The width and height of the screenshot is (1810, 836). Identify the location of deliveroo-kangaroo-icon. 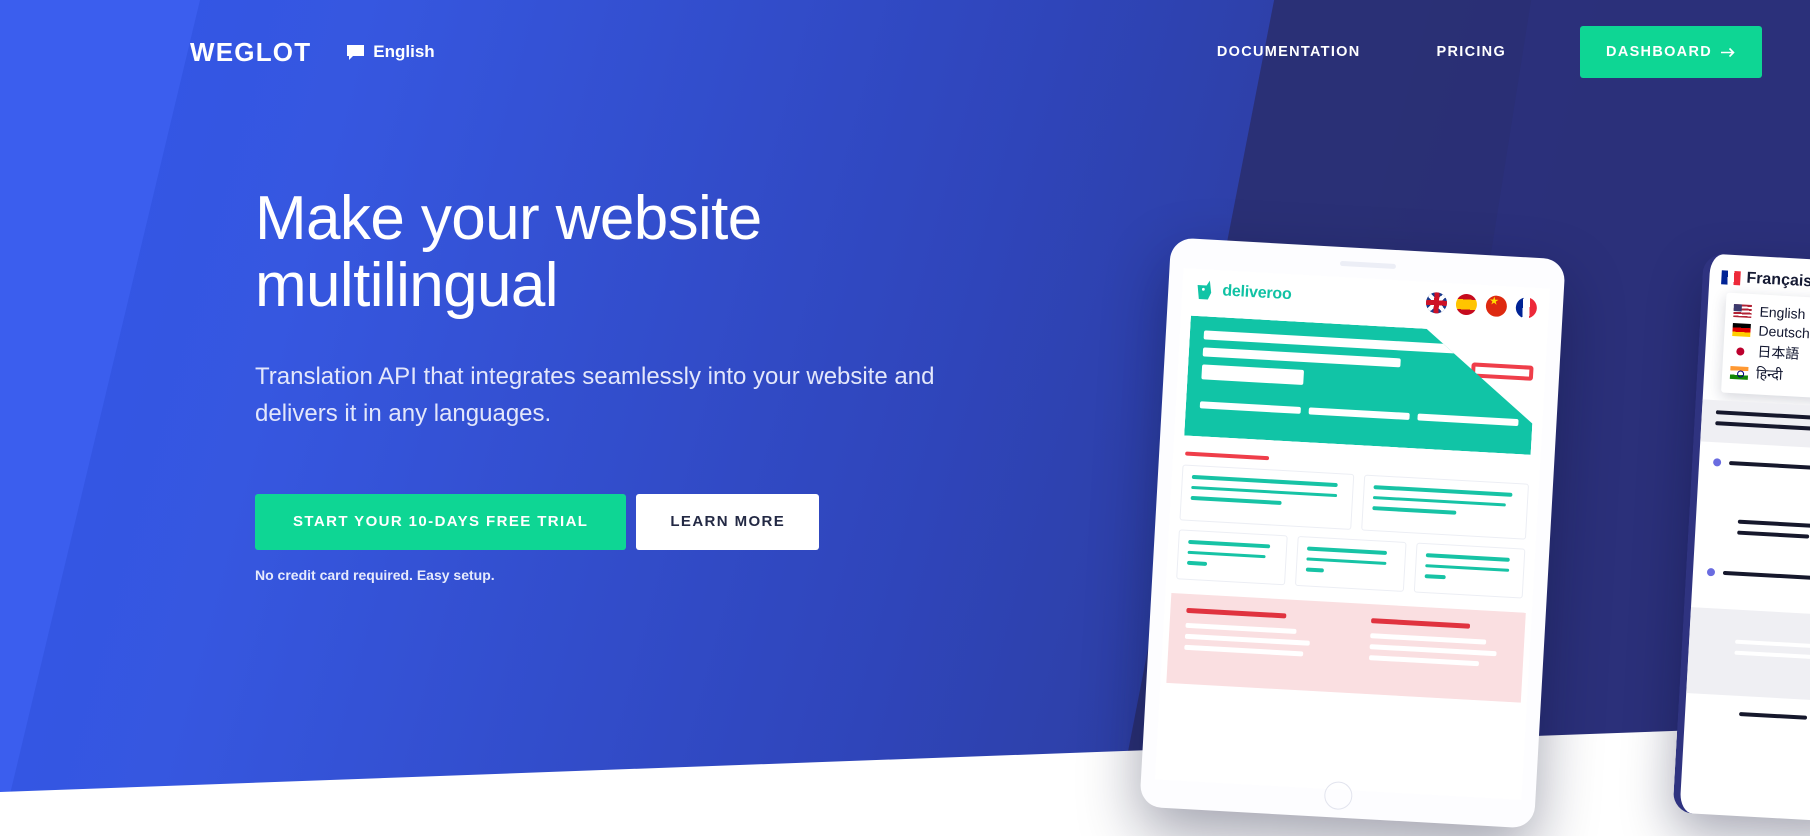
(1204, 290).